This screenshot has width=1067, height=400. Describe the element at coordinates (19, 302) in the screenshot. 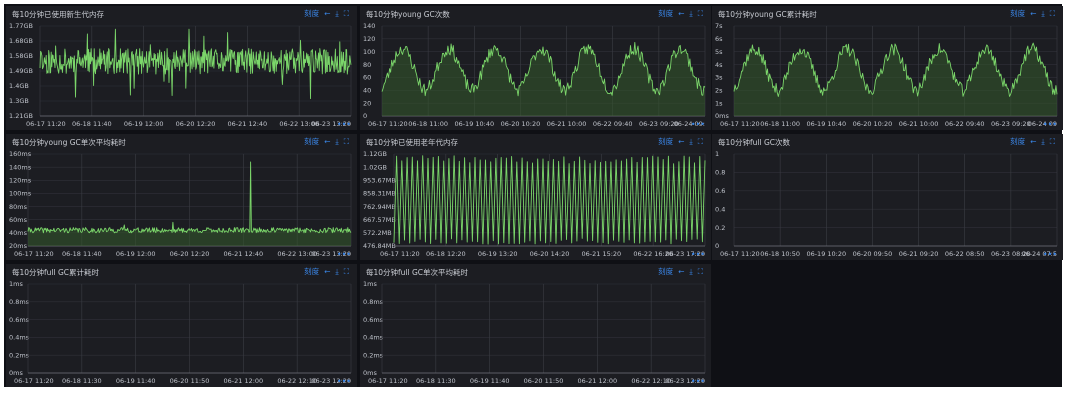

I see `y-tick-label: 0.8ms` at that location.